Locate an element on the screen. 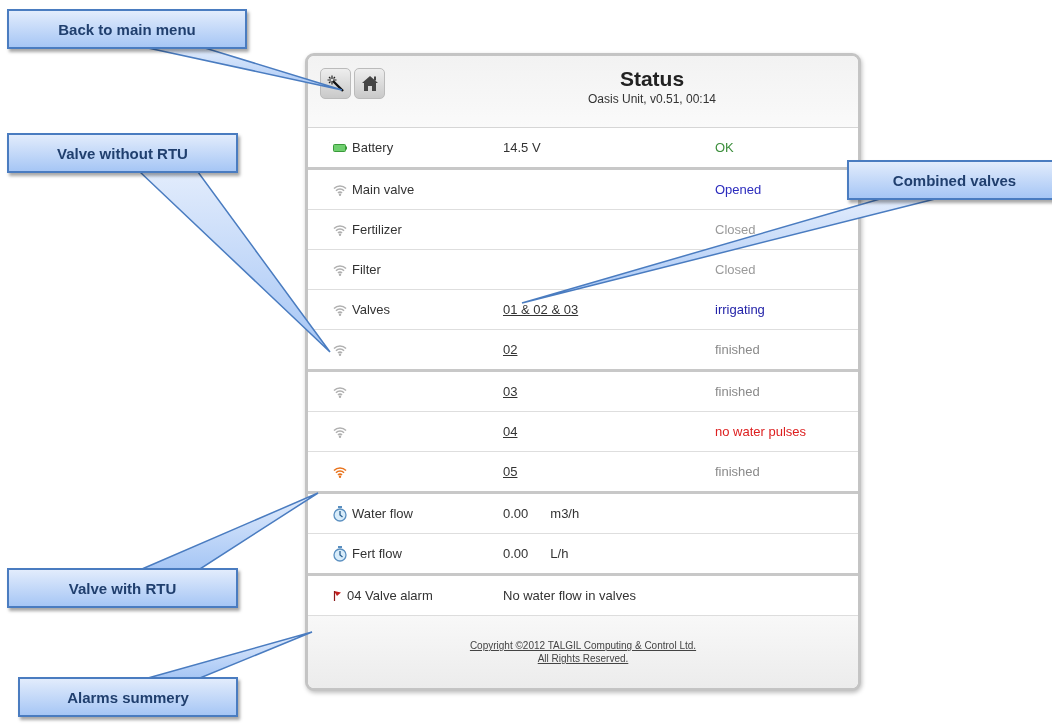 The height and width of the screenshot is (725, 1052). callout: Back to main menu is located at coordinates (127, 29).